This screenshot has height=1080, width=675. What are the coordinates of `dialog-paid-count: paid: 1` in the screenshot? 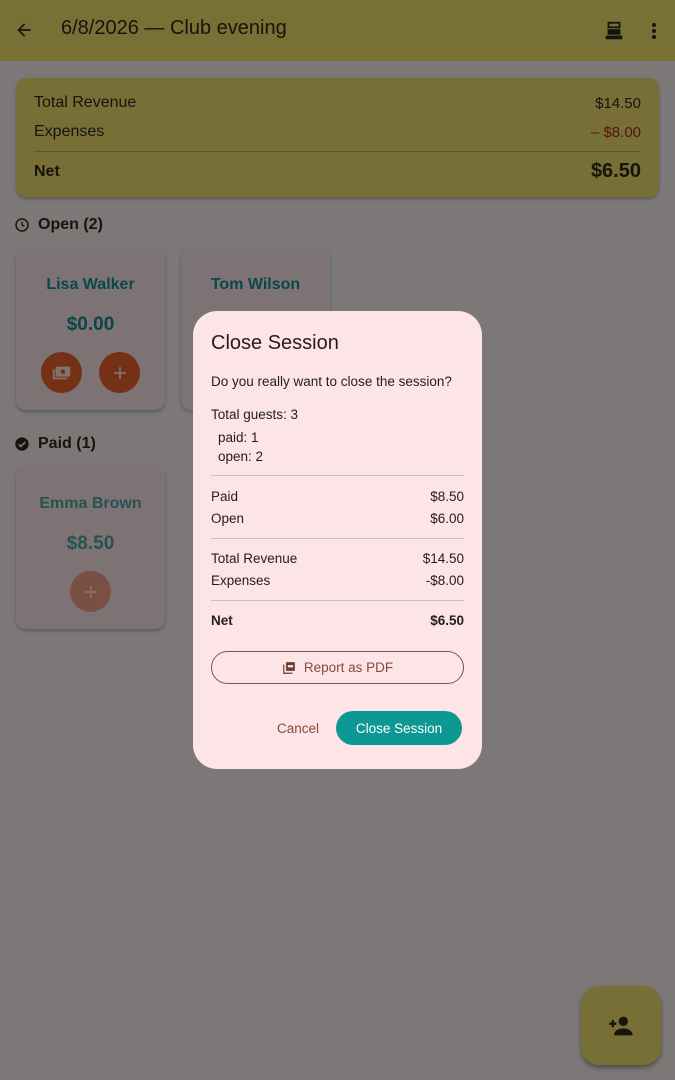 It's located at (238, 437).